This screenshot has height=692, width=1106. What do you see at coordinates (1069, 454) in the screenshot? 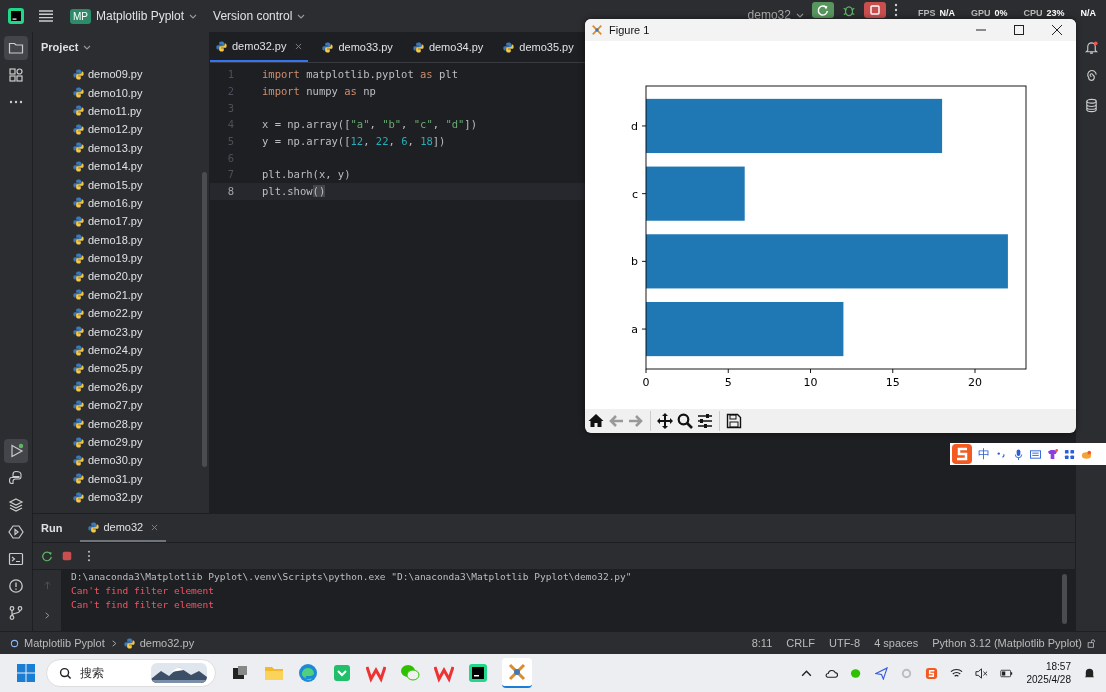
I see `grid-icon` at bounding box center [1069, 454].